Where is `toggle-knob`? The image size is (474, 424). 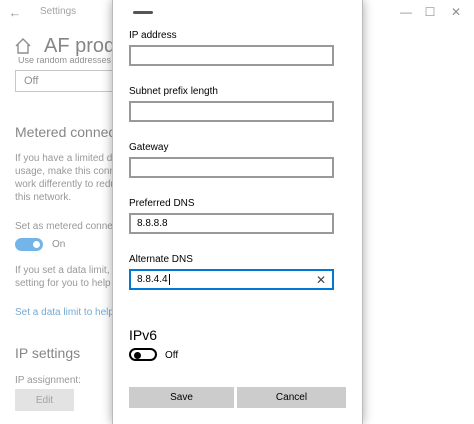
toggle-knob is located at coordinates (137, 355).